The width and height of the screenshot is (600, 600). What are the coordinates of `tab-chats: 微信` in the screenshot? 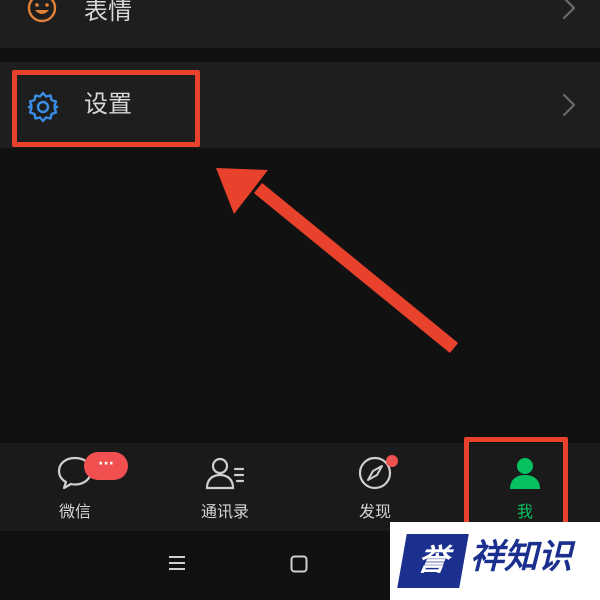 It's located at (75, 487).